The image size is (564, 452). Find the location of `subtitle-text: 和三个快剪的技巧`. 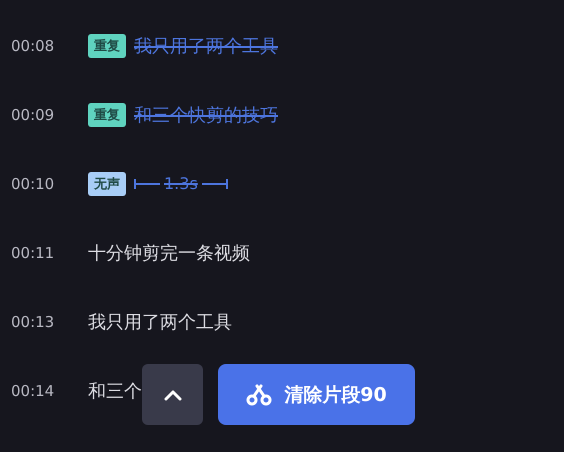

subtitle-text: 和三个快剪的技巧 is located at coordinates (206, 114).